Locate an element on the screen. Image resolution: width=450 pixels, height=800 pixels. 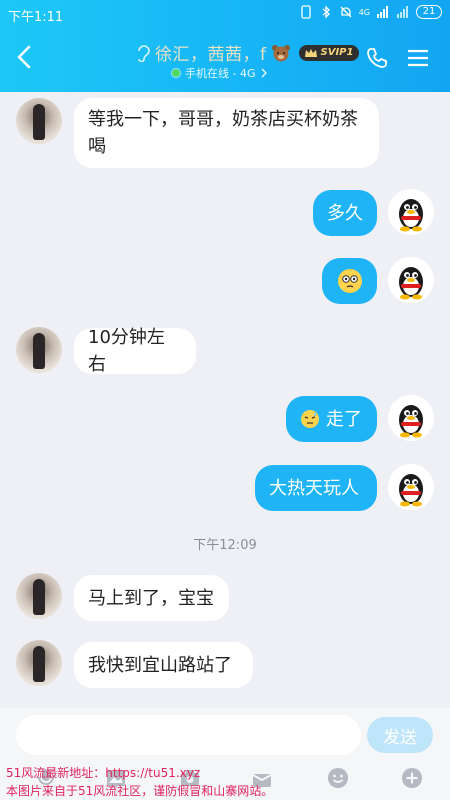
svip-badge: SVIP1 is located at coordinates (329, 52).